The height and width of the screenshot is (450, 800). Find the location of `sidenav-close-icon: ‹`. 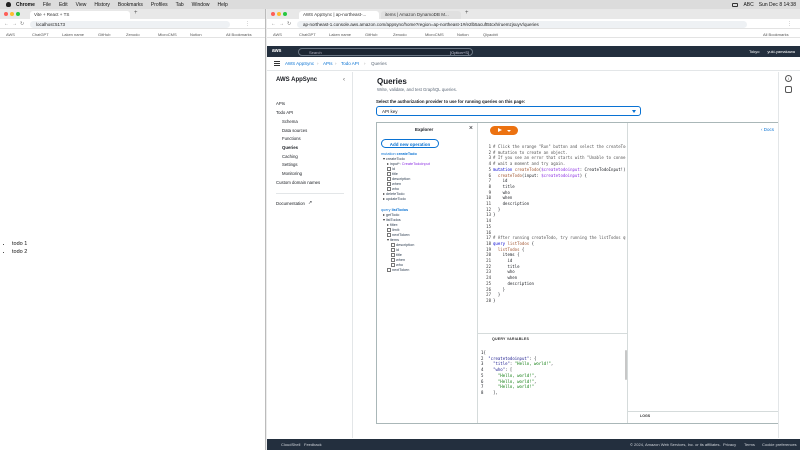

sidenav-close-icon: ‹ is located at coordinates (344, 80).